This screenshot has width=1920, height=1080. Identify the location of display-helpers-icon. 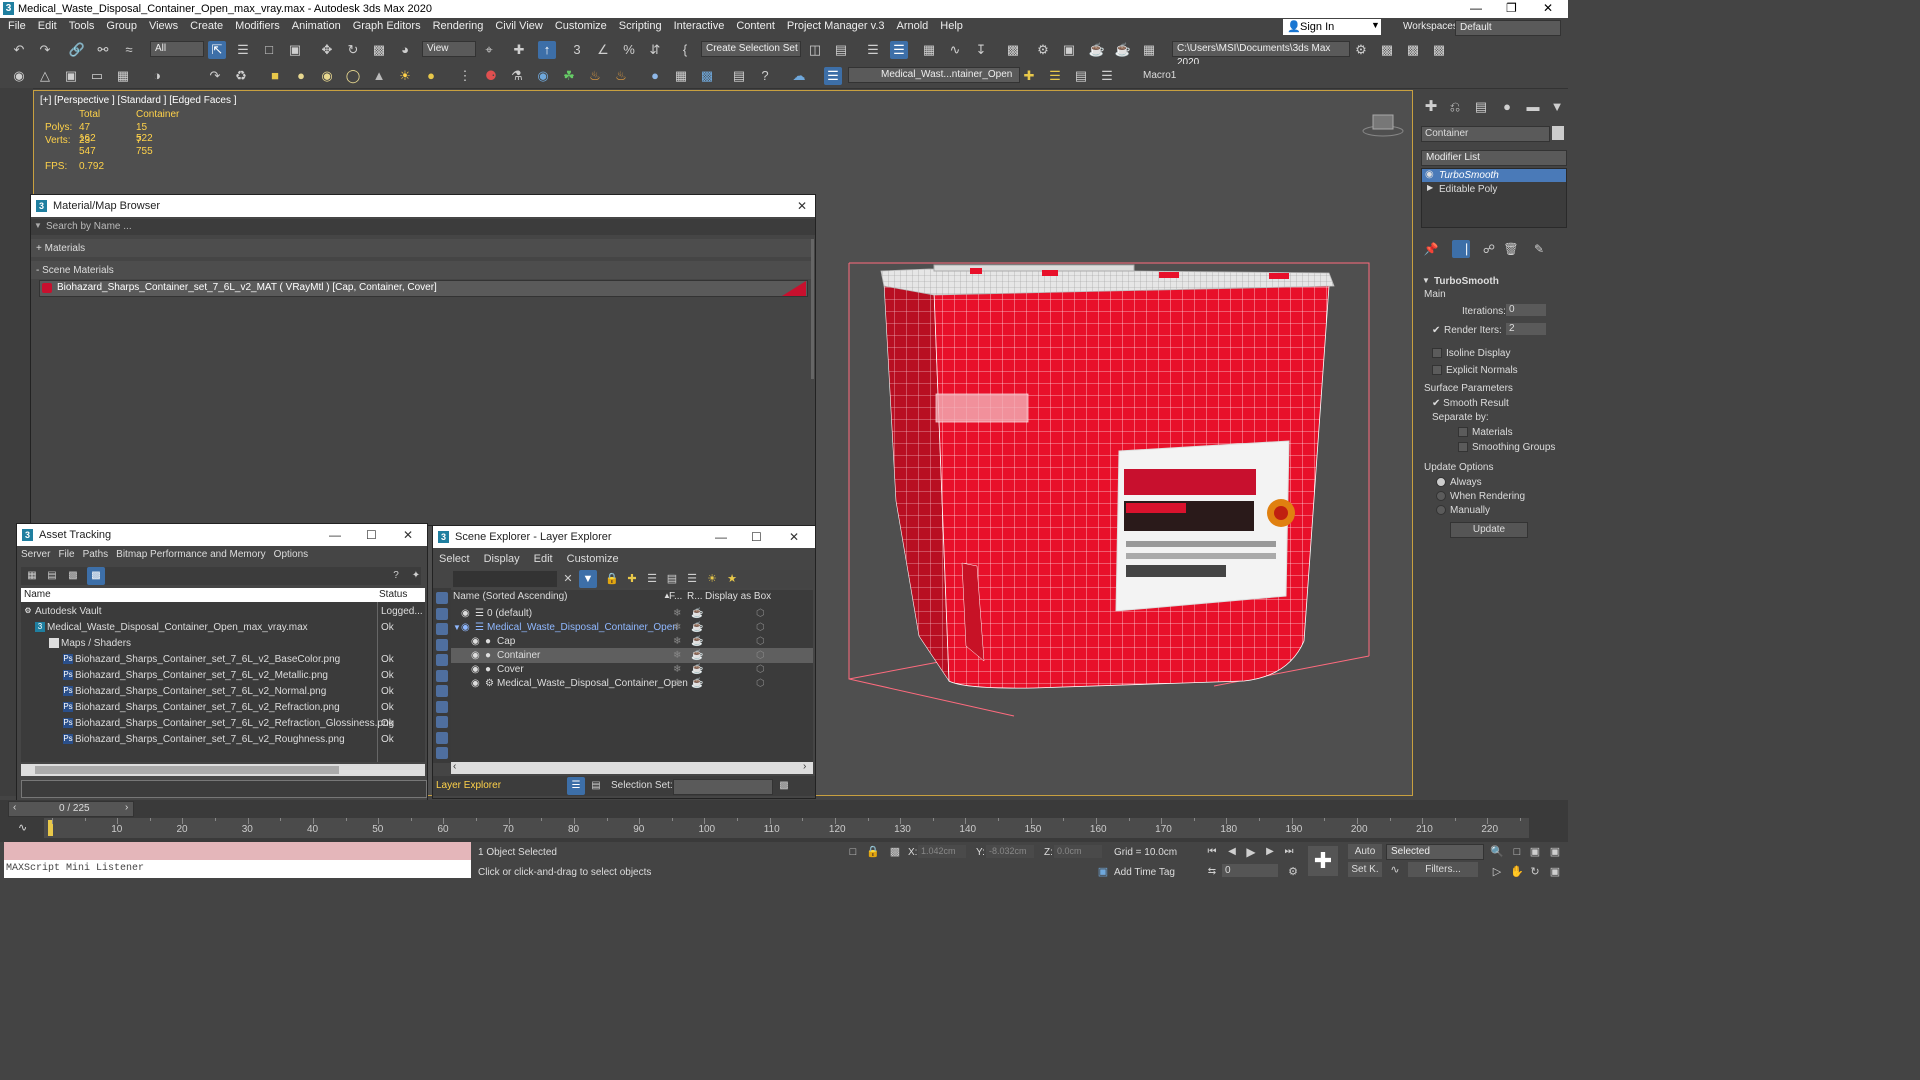
(442, 675).